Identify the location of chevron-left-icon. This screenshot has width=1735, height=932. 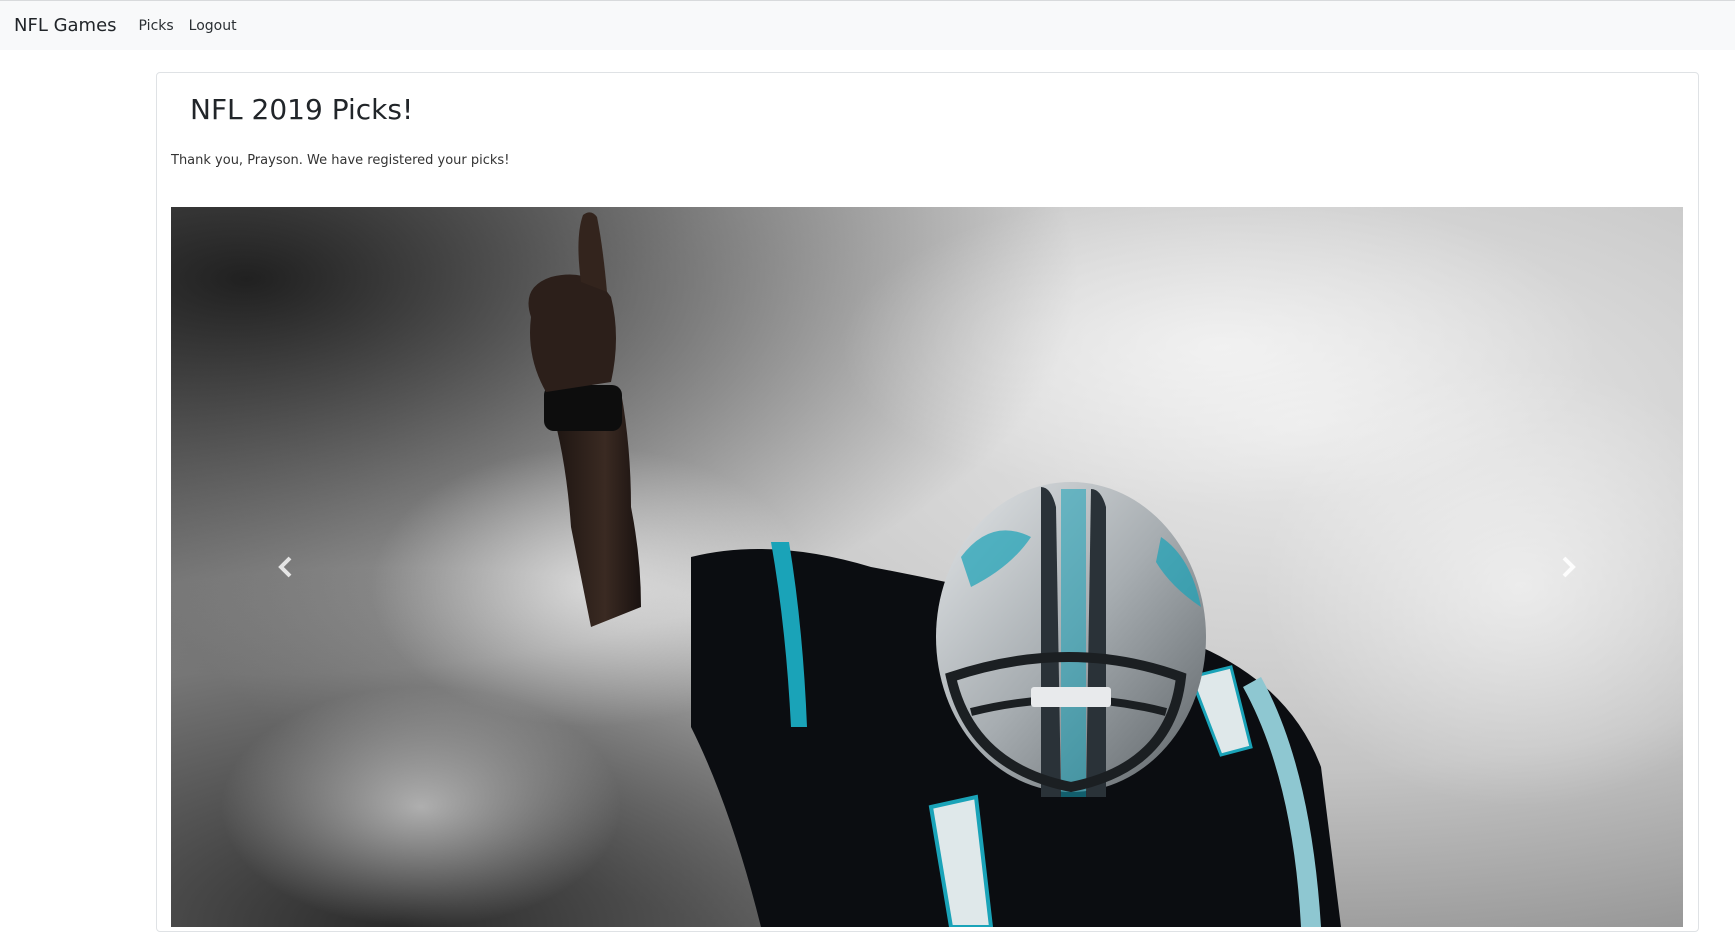
(285, 567).